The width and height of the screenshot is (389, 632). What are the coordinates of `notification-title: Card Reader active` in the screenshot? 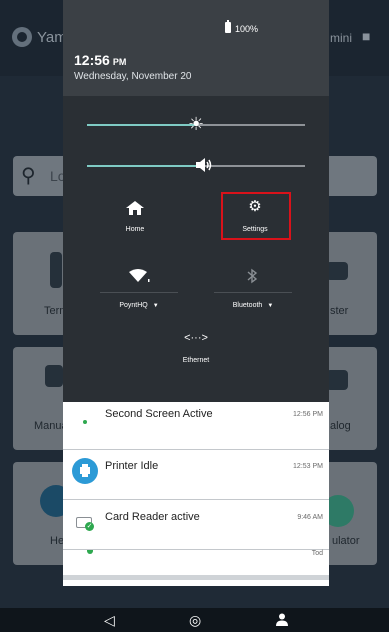 It's located at (152, 517).